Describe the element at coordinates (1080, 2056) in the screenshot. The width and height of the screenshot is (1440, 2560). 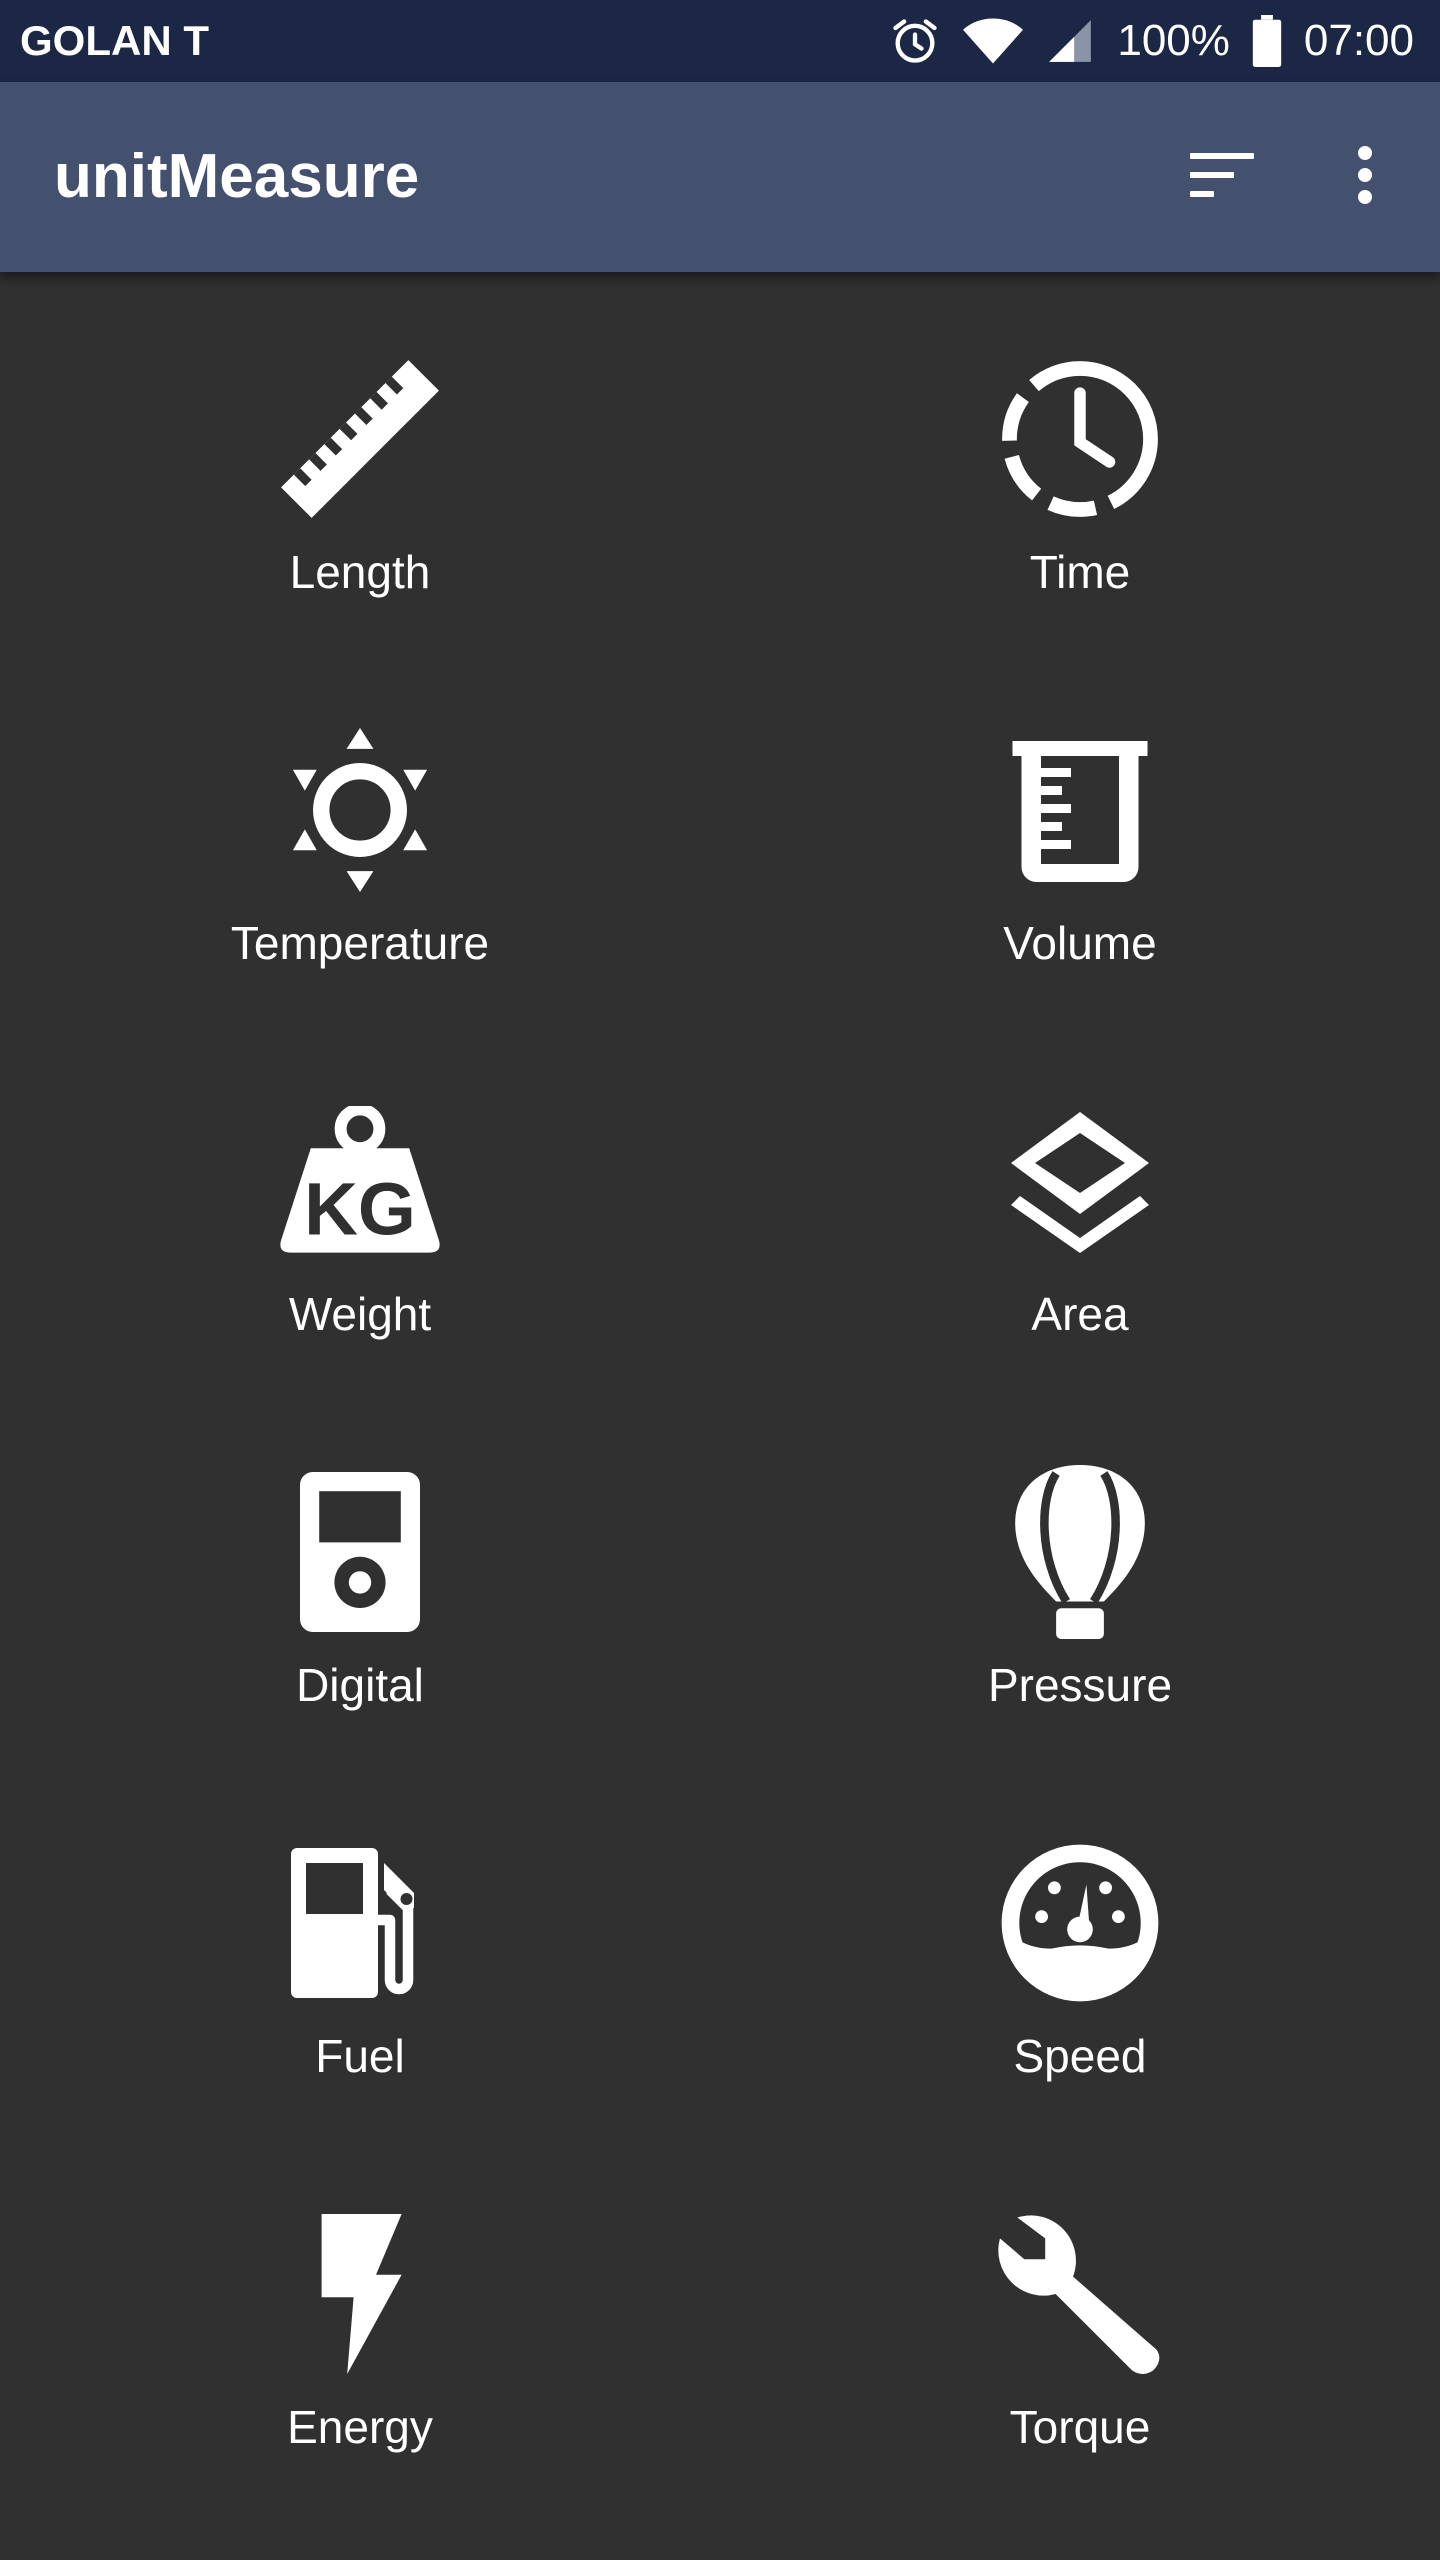
I see `category-label: Speed` at that location.